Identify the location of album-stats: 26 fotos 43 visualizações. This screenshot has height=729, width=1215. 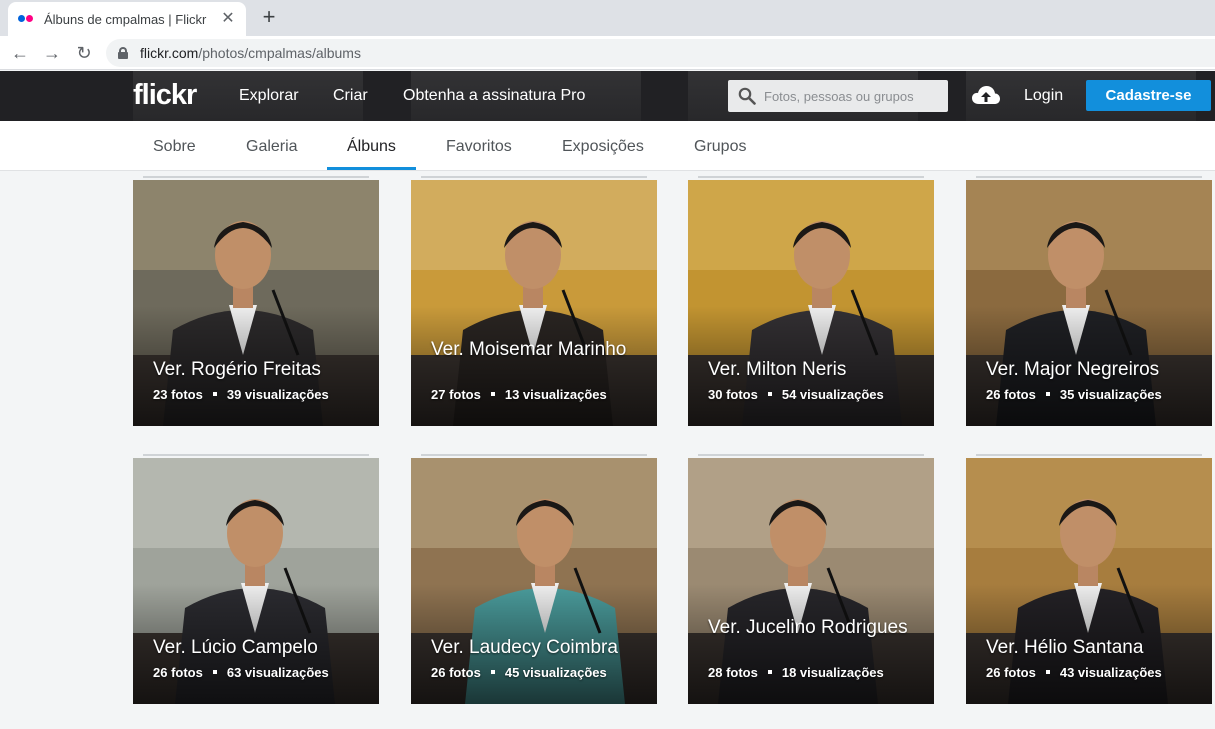
(1074, 672).